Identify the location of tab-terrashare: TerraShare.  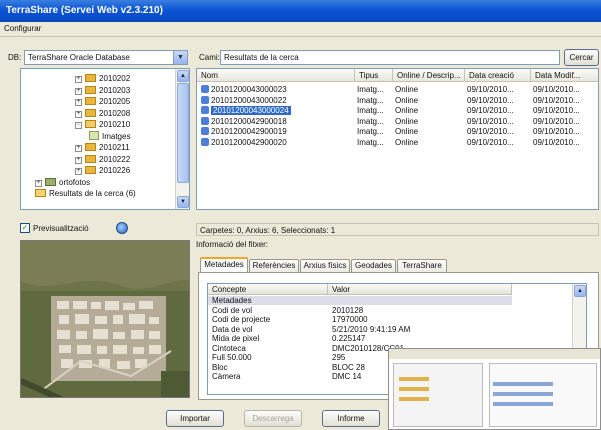
(422, 265).